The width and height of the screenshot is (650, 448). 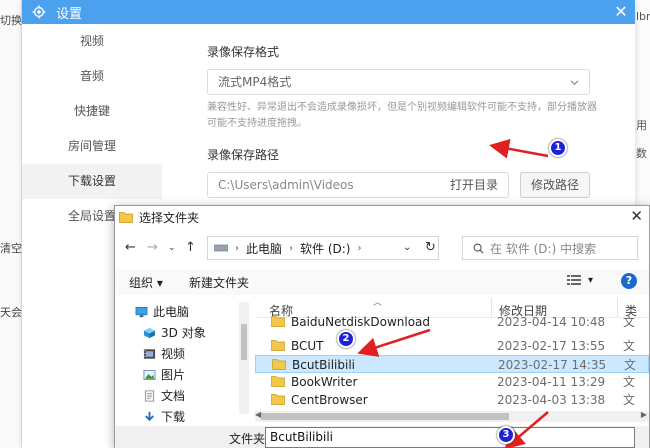 I want to click on file-row: BCUT 2023-02-17 13:55 文, so click(x=452, y=346).